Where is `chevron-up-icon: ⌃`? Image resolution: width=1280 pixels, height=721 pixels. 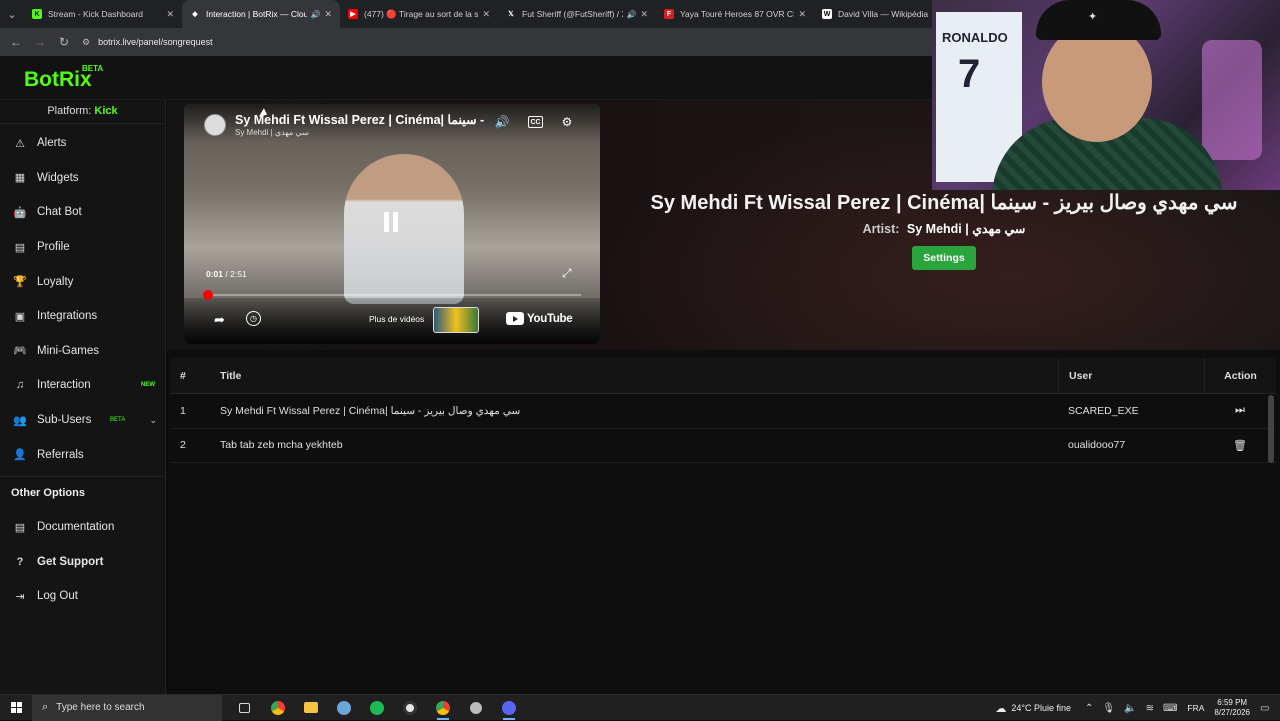 chevron-up-icon: ⌃ is located at coordinates (1089, 708).